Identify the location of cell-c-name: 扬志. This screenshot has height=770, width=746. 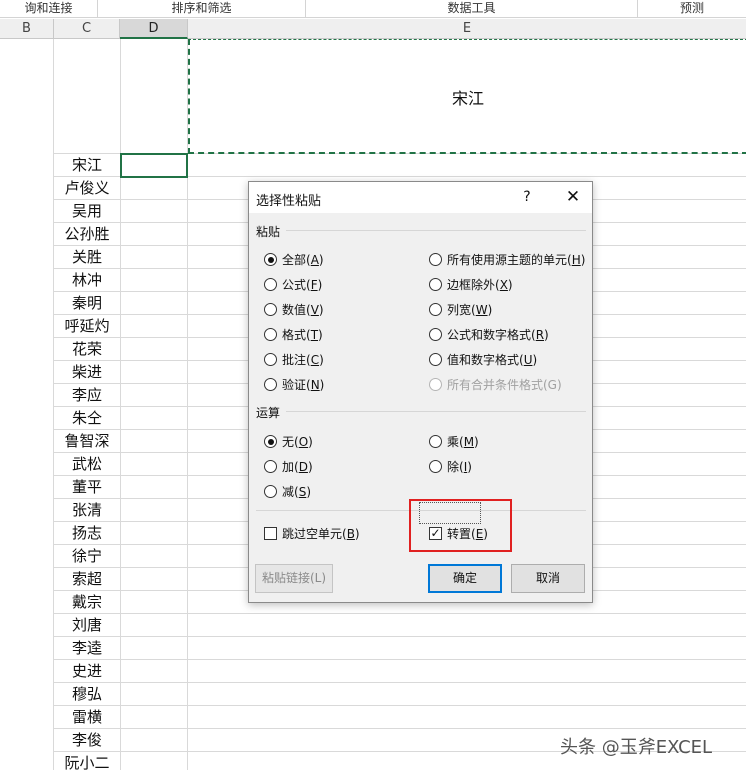
(87, 533).